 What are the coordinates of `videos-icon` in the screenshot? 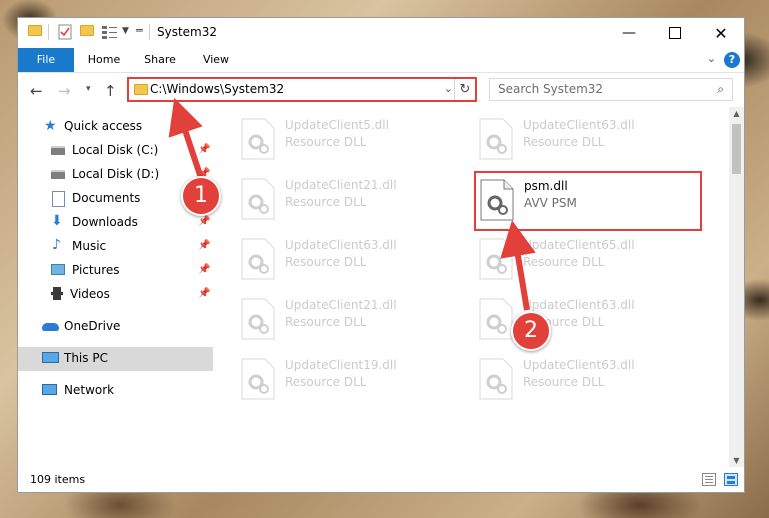 It's located at (57, 293).